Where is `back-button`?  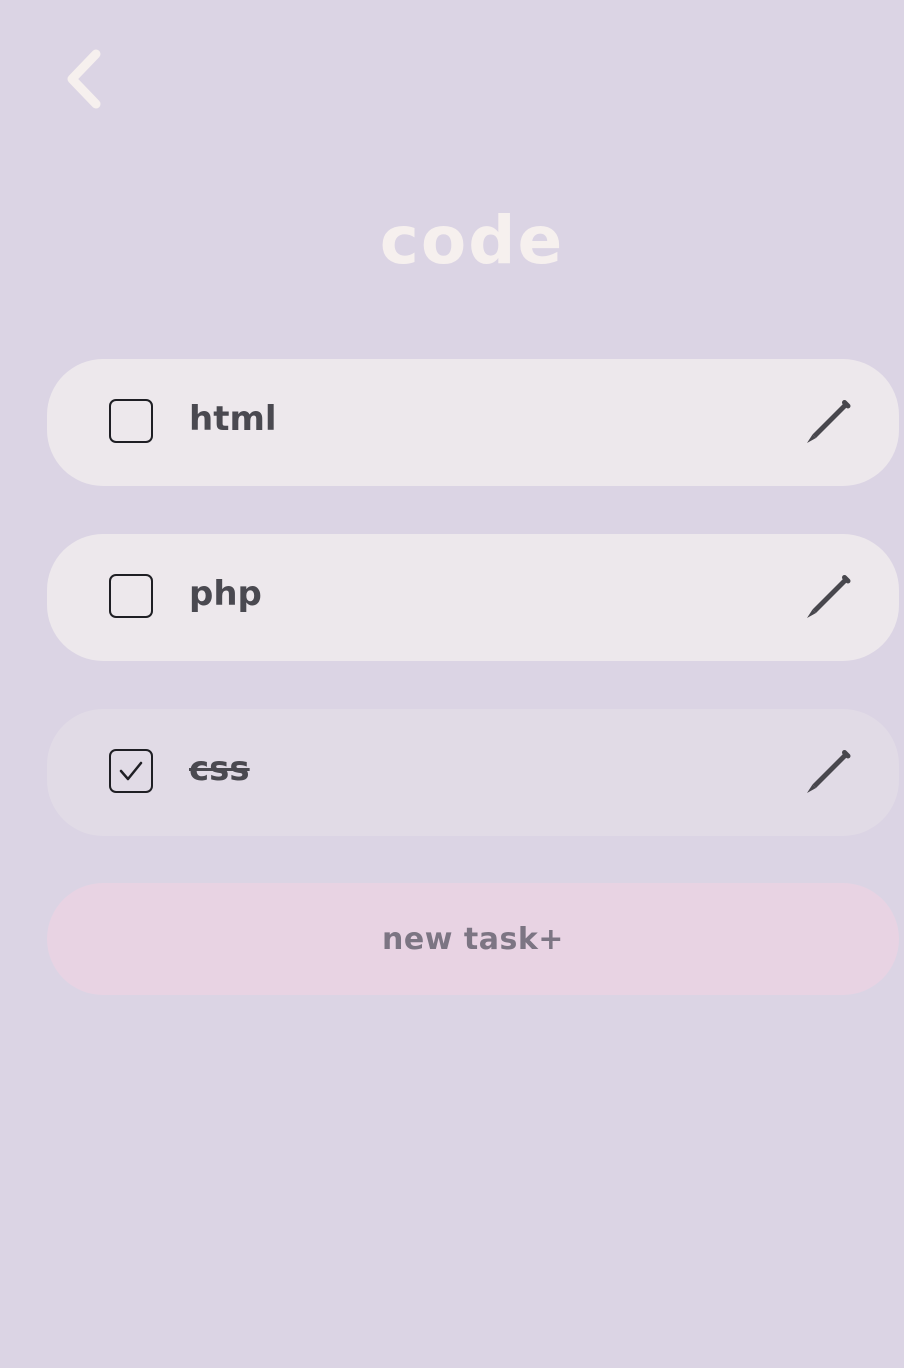 back-button is located at coordinates (82, 79).